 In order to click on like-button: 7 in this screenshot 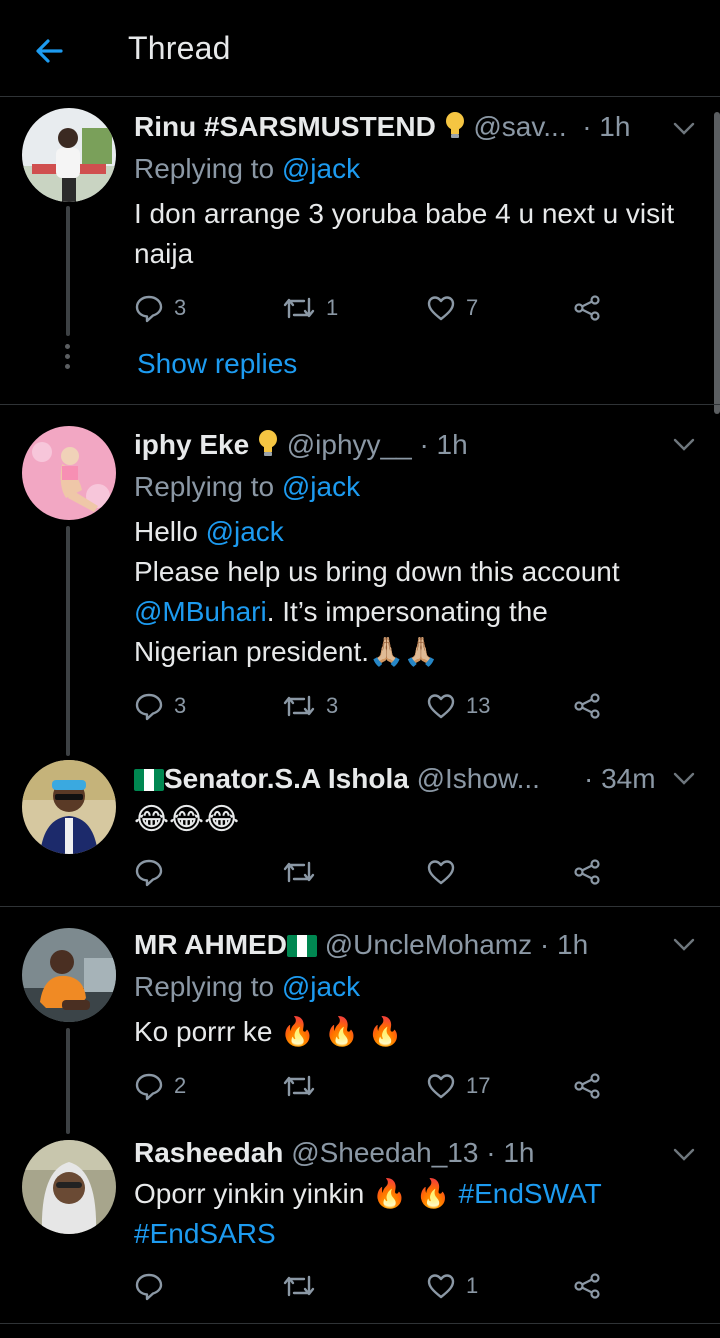, I will do `click(452, 308)`.